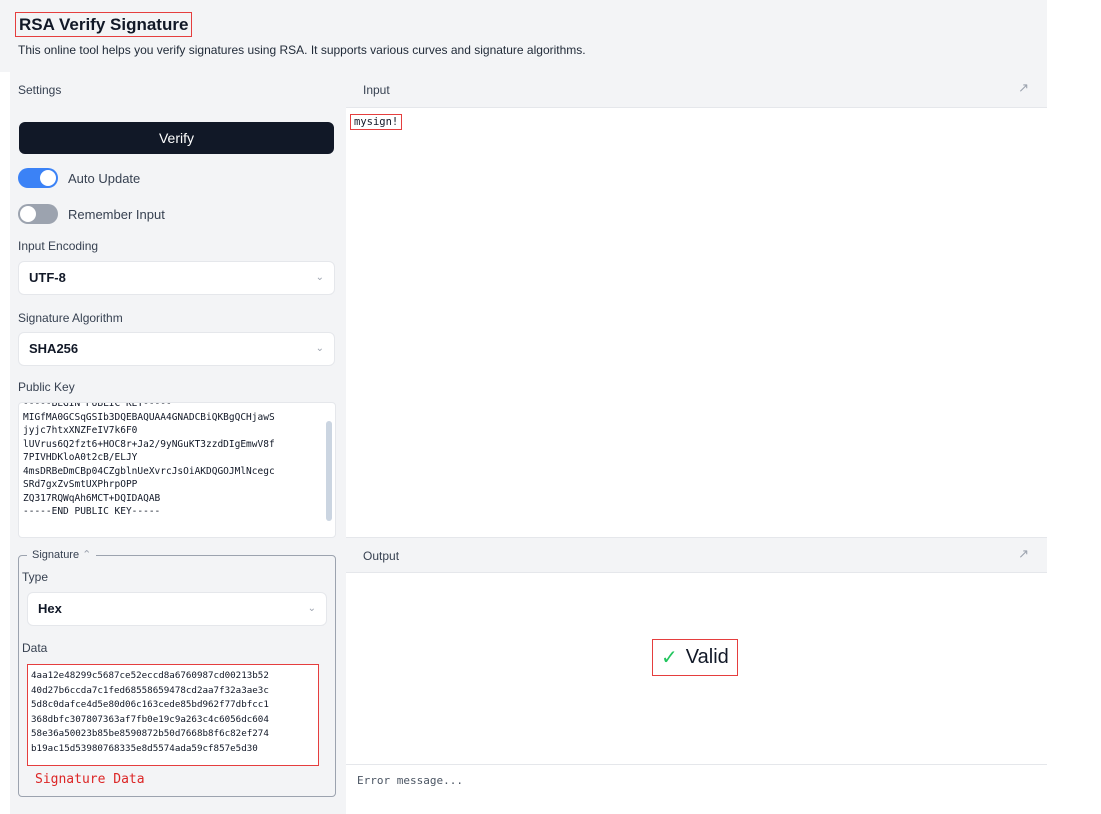  Describe the element at coordinates (104, 178) in the screenshot. I see `auto-update-label: Auto Update` at that location.